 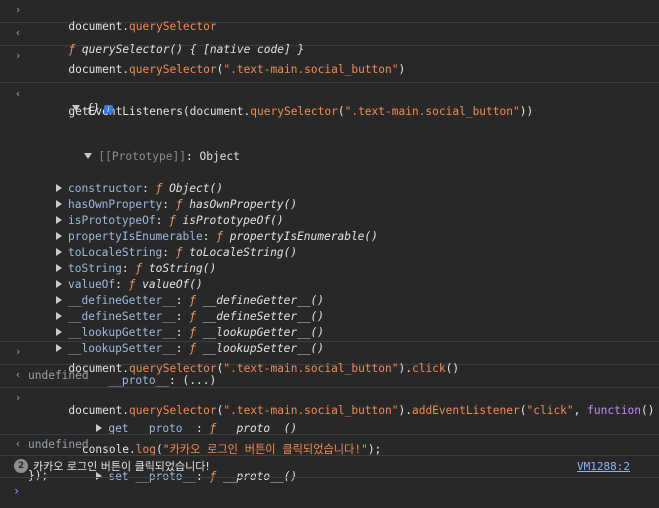 I want to click on string-literal: "click", so click(x=550, y=410).